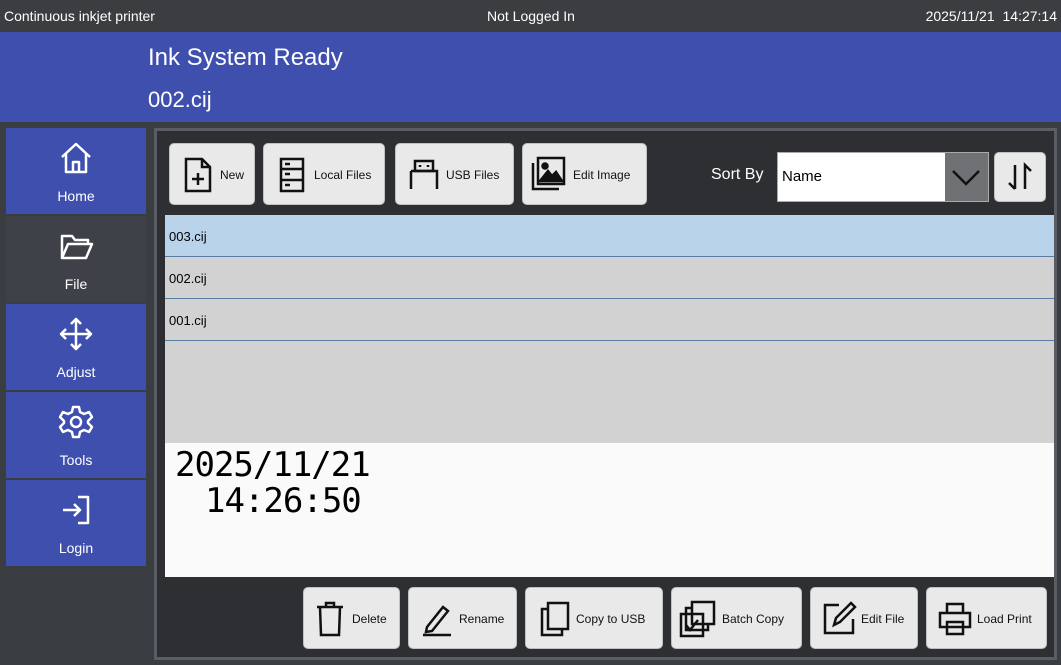 The width and height of the screenshot is (1061, 665). What do you see at coordinates (955, 619) in the screenshot?
I see `printer-icon` at bounding box center [955, 619].